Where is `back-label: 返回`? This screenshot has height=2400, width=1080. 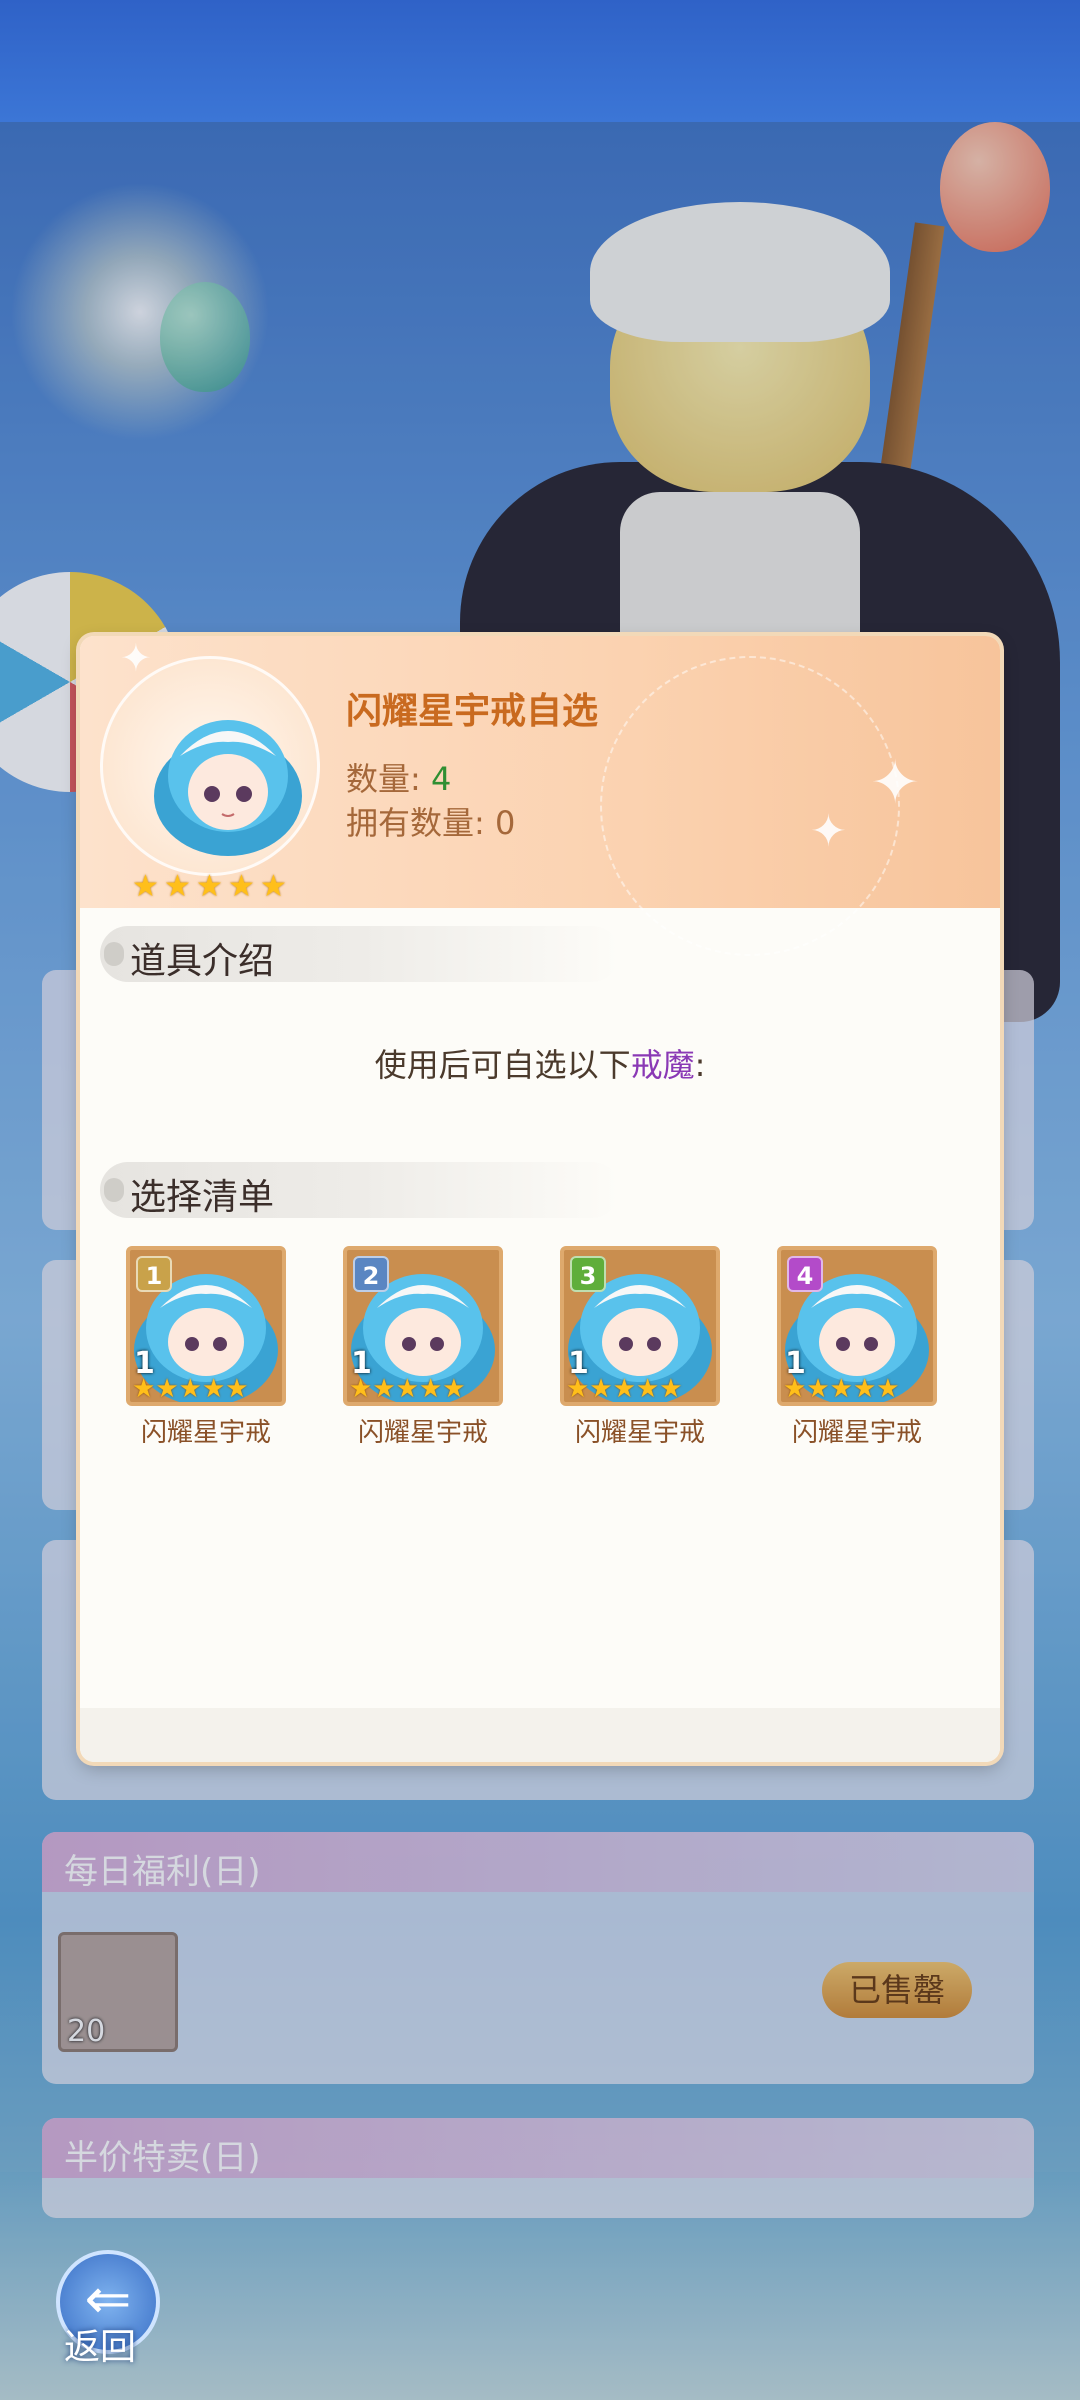
back-label: 返回 is located at coordinates (100, 2344).